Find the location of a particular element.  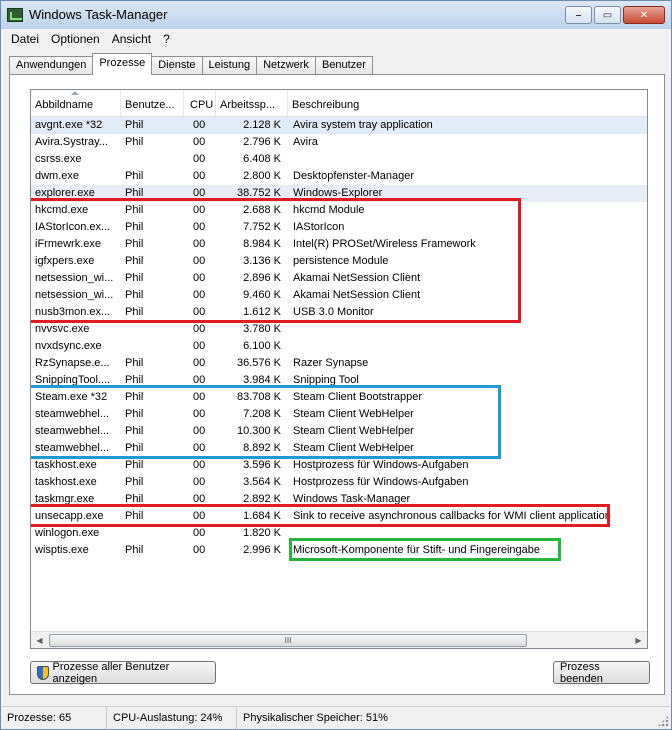

process-memory: 2.688 K is located at coordinates (262, 210).